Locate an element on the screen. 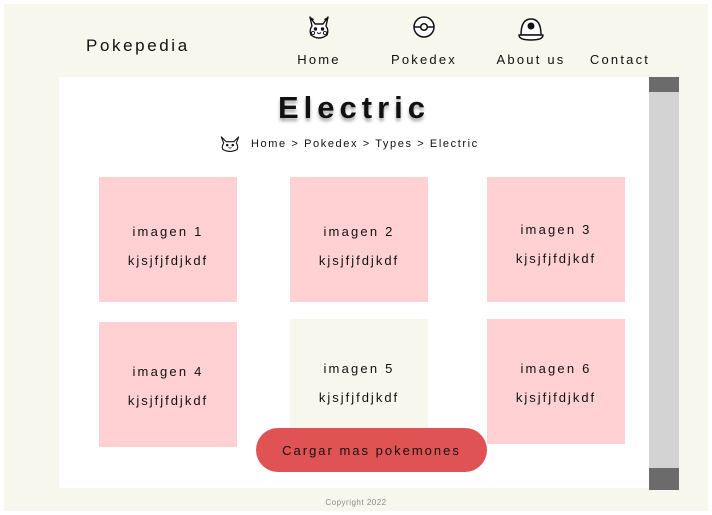  card-title: imagen 5 is located at coordinates (359, 368).